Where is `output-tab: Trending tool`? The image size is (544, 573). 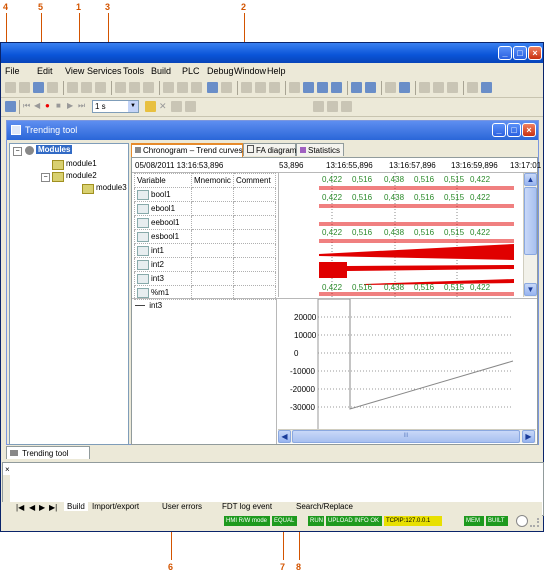
output-tab: Trending tool is located at coordinates (48, 452).